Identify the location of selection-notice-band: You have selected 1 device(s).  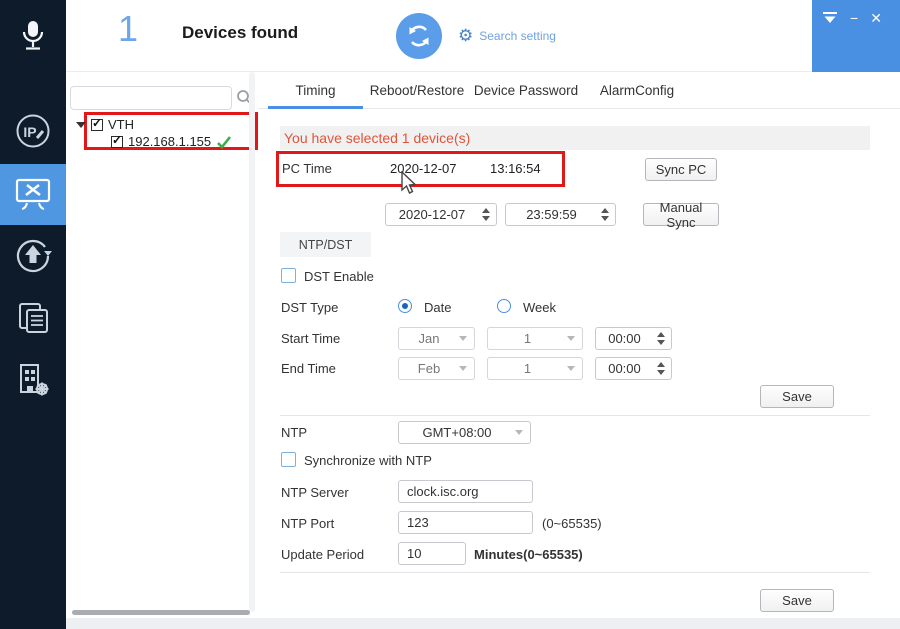
(575, 138).